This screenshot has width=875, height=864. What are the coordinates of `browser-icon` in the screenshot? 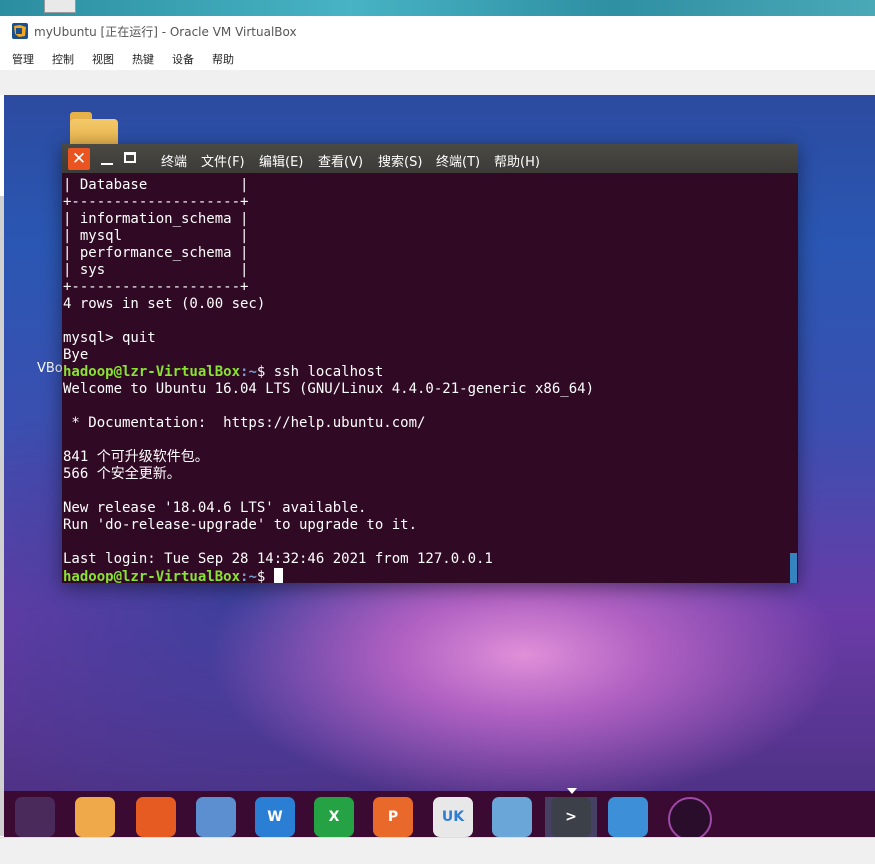 It's located at (216, 817).